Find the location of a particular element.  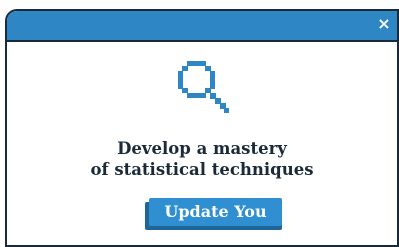

magnifying-glass-icon is located at coordinates (208, 91).